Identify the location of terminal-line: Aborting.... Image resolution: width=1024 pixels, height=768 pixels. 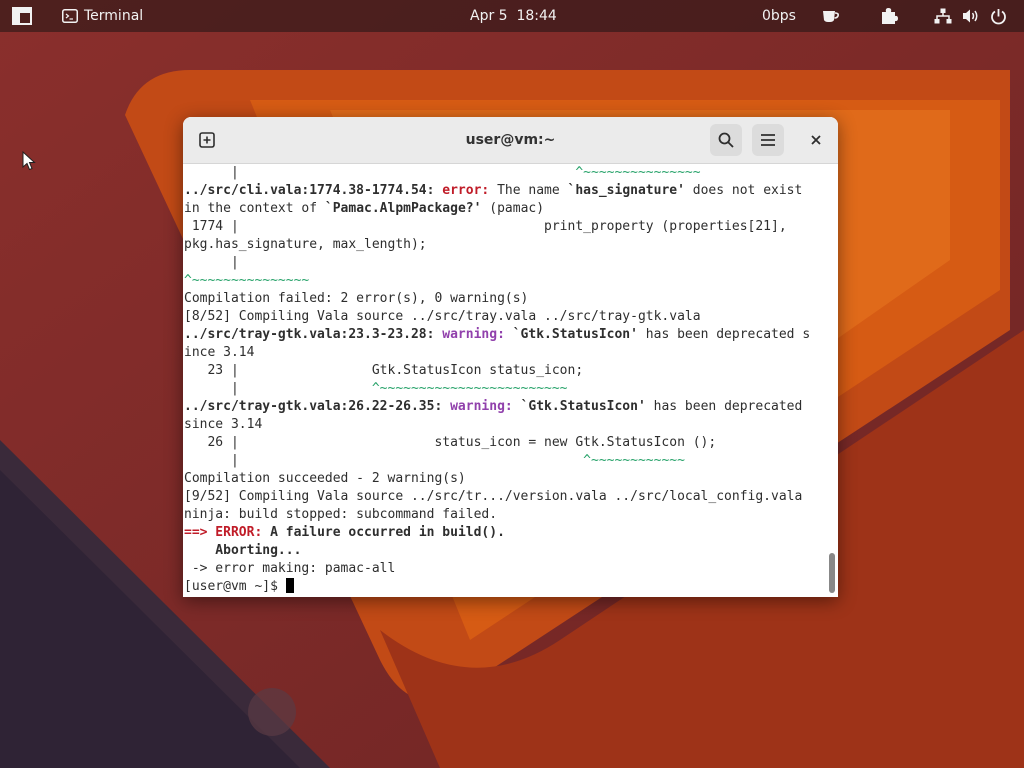
(503, 551).